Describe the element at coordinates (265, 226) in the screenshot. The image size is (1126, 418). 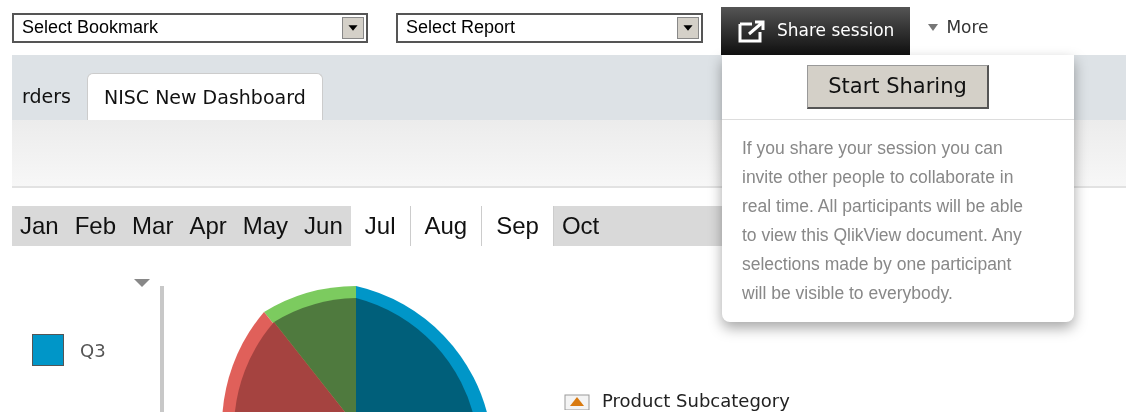
I see `month-item: May` at that location.